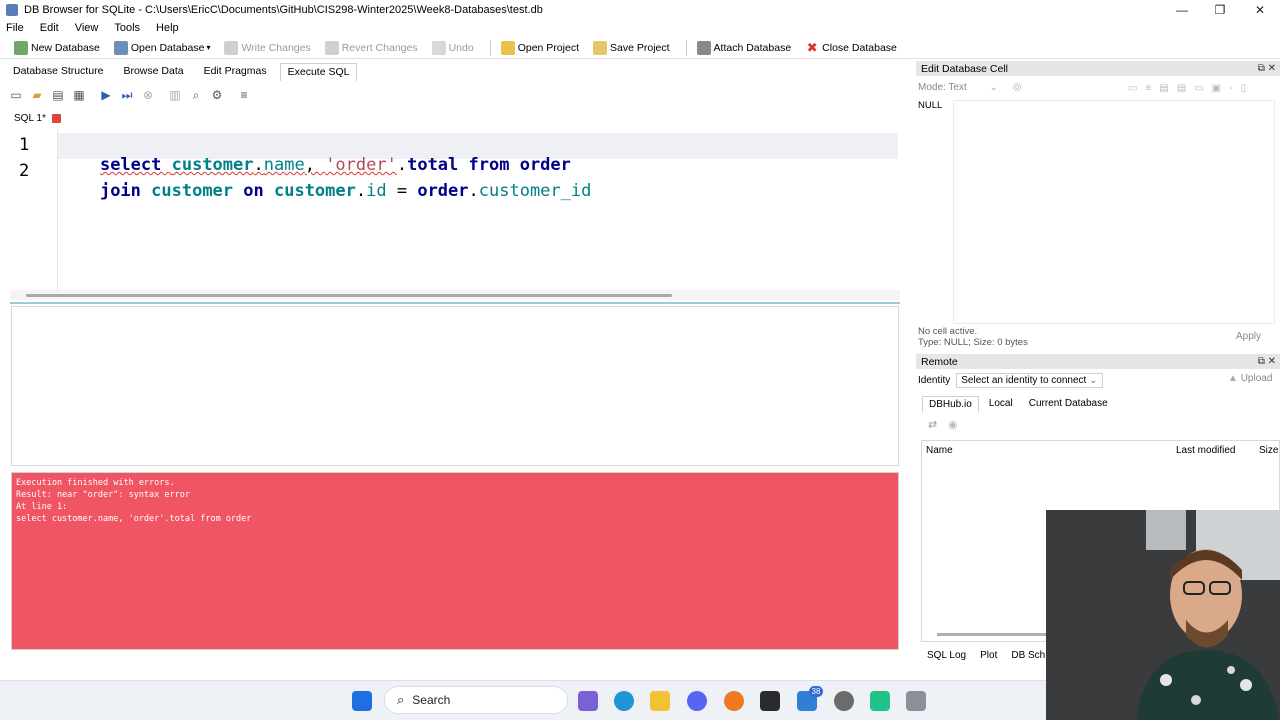 This screenshot has width=1280, height=720. Describe the element at coordinates (1098, 68) in the screenshot. I see `edit-cell-header: Edit Database Cell ⧉ ✕` at that location.